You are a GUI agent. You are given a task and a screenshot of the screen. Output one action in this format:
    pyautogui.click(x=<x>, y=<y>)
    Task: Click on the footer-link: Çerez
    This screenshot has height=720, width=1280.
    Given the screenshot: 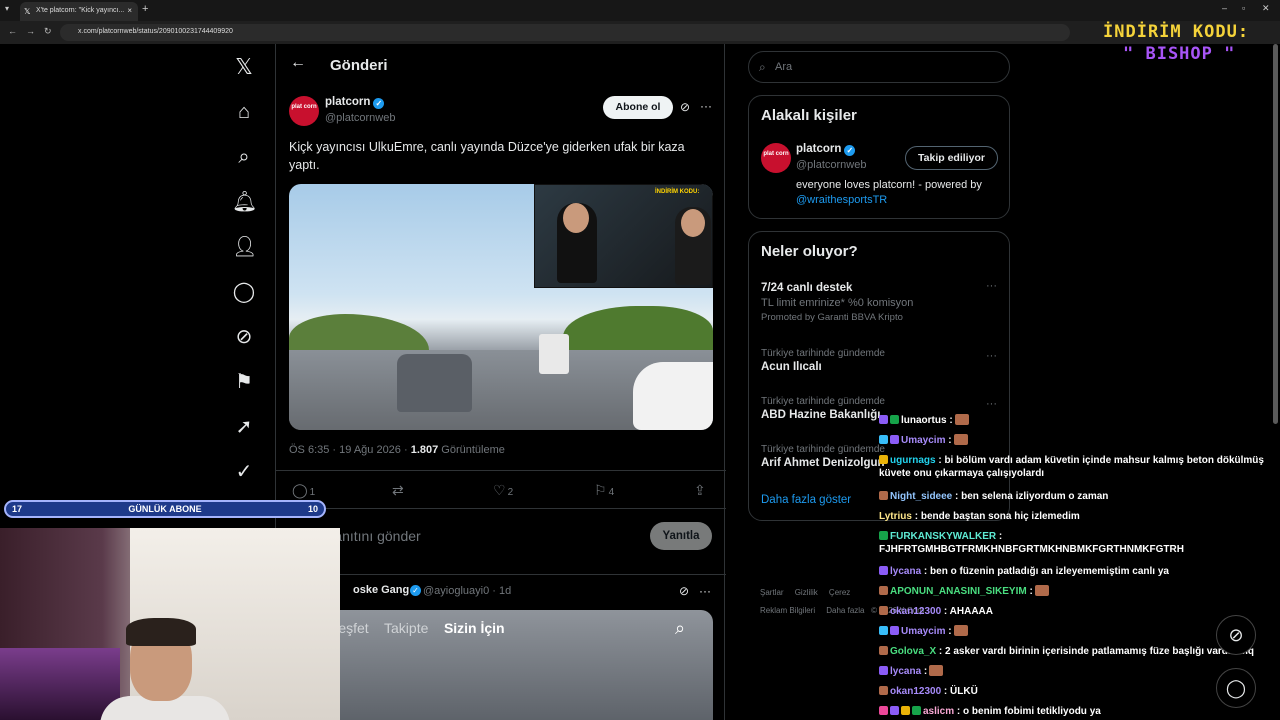 What is the action you would take?
    pyautogui.click(x=839, y=592)
    